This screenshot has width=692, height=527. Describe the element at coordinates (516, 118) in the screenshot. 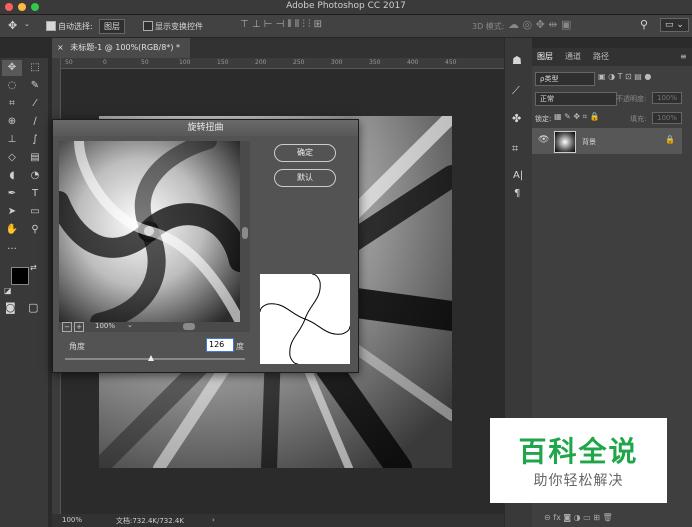

I see `puzzle-icon: ✤` at that location.